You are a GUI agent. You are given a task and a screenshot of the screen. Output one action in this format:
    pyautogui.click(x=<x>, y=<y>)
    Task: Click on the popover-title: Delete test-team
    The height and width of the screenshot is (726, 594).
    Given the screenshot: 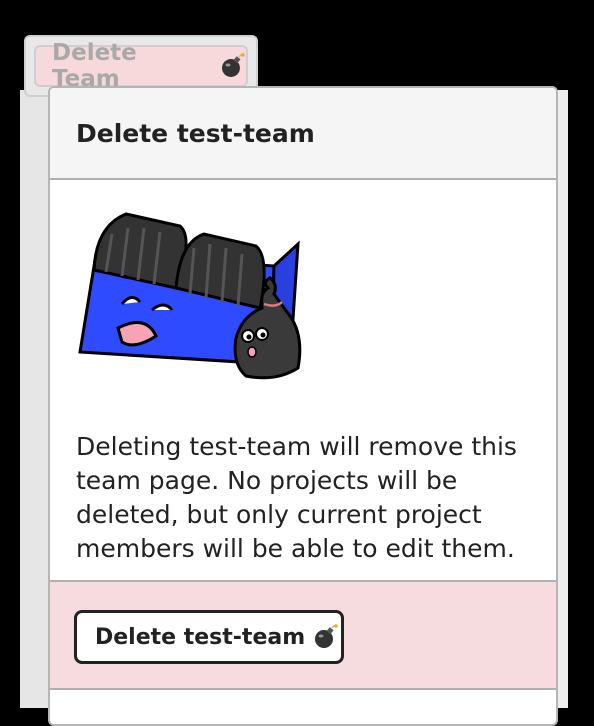 What is the action you would take?
    pyautogui.click(x=195, y=133)
    